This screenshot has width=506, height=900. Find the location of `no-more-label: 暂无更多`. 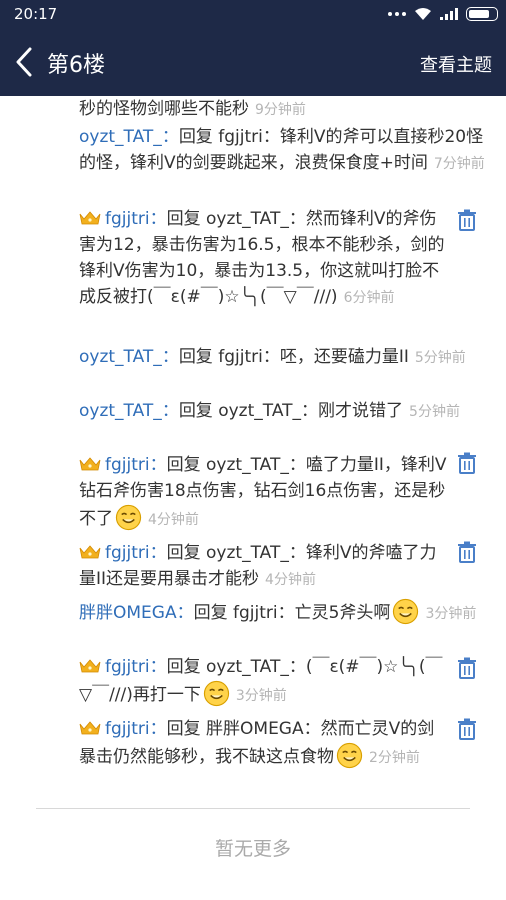

no-more-label: 暂无更多 is located at coordinates (252, 849).